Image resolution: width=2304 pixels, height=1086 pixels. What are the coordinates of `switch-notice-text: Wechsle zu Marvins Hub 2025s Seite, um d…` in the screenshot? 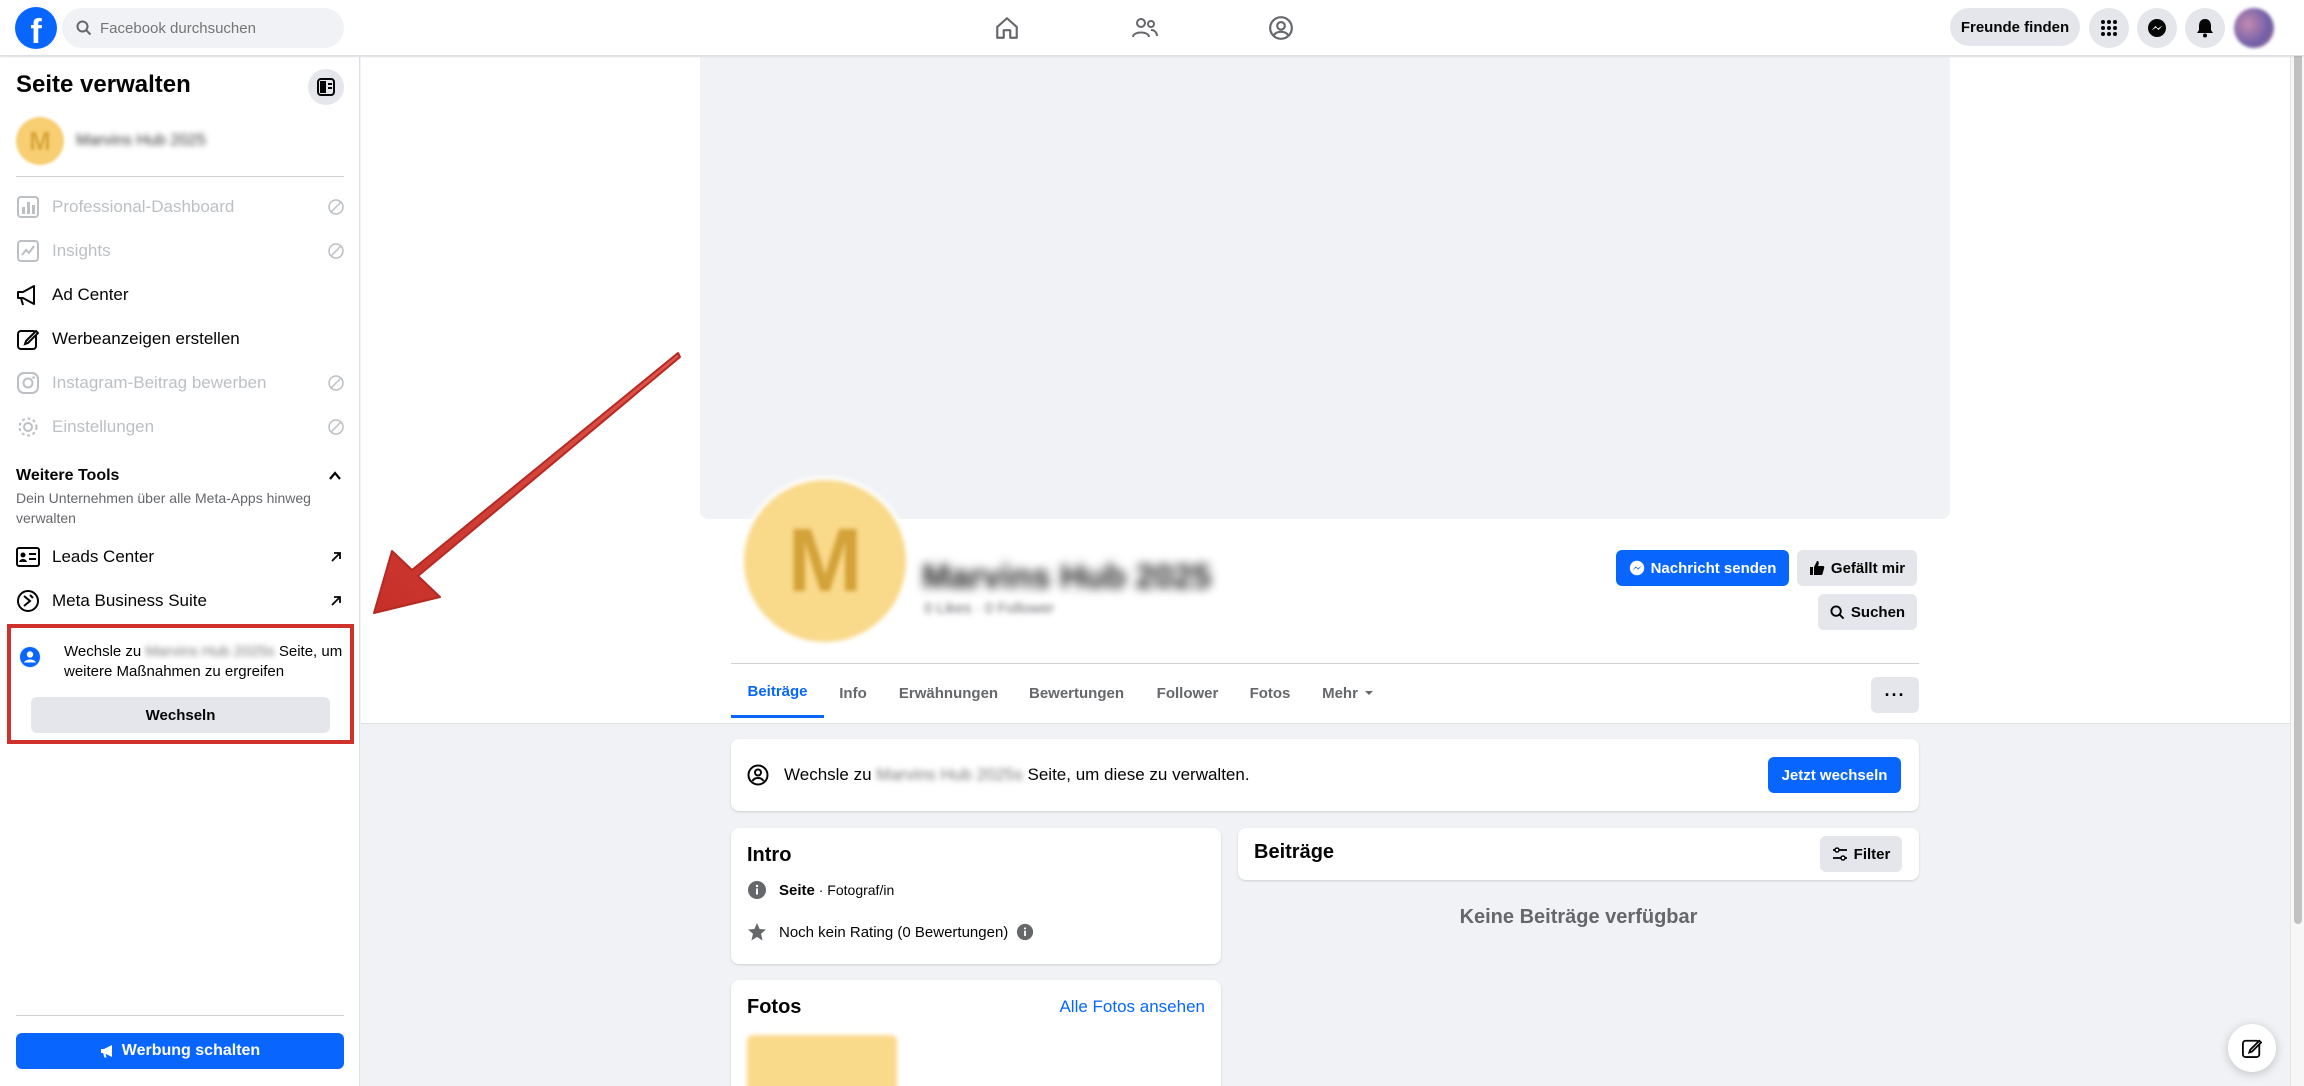 It's located at (1017, 775).